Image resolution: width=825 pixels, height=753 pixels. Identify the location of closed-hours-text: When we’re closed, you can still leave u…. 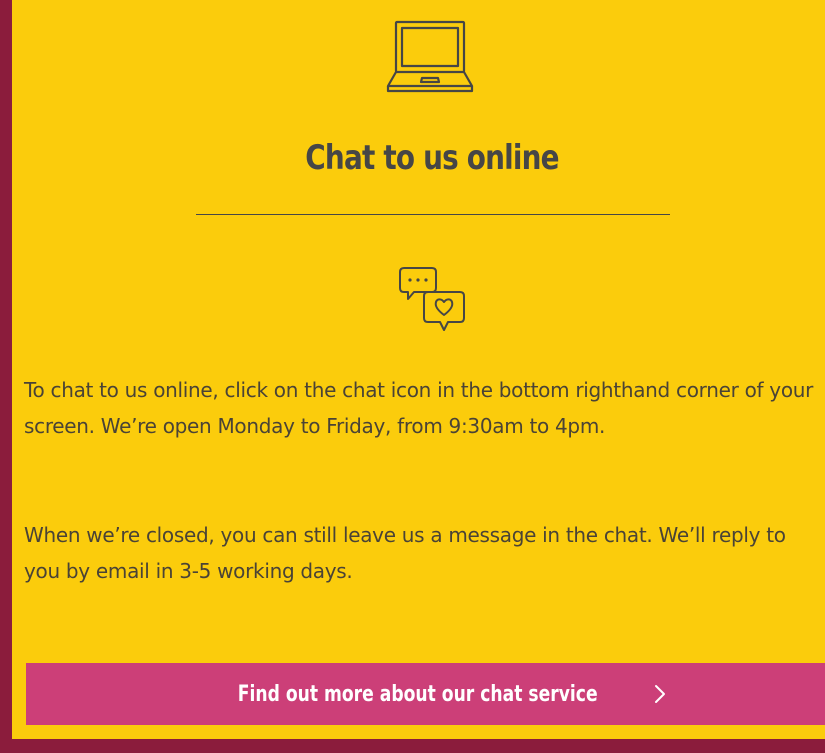
(405, 553).